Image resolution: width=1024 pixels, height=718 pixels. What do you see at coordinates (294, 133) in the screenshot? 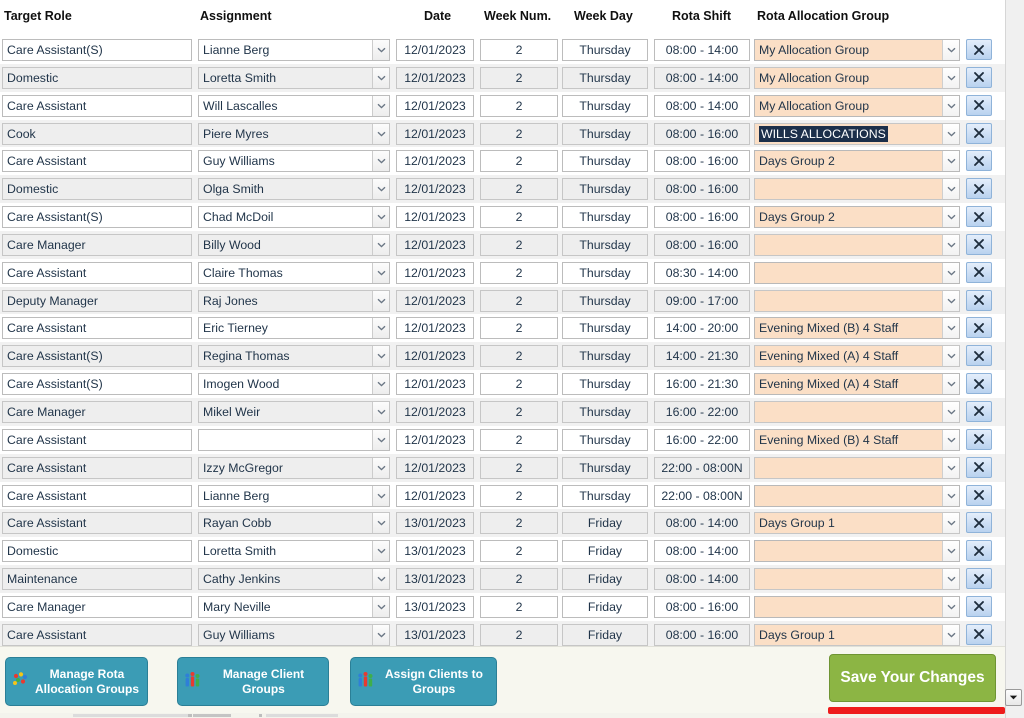
I see `assignment-select: Piere Myres` at bounding box center [294, 133].